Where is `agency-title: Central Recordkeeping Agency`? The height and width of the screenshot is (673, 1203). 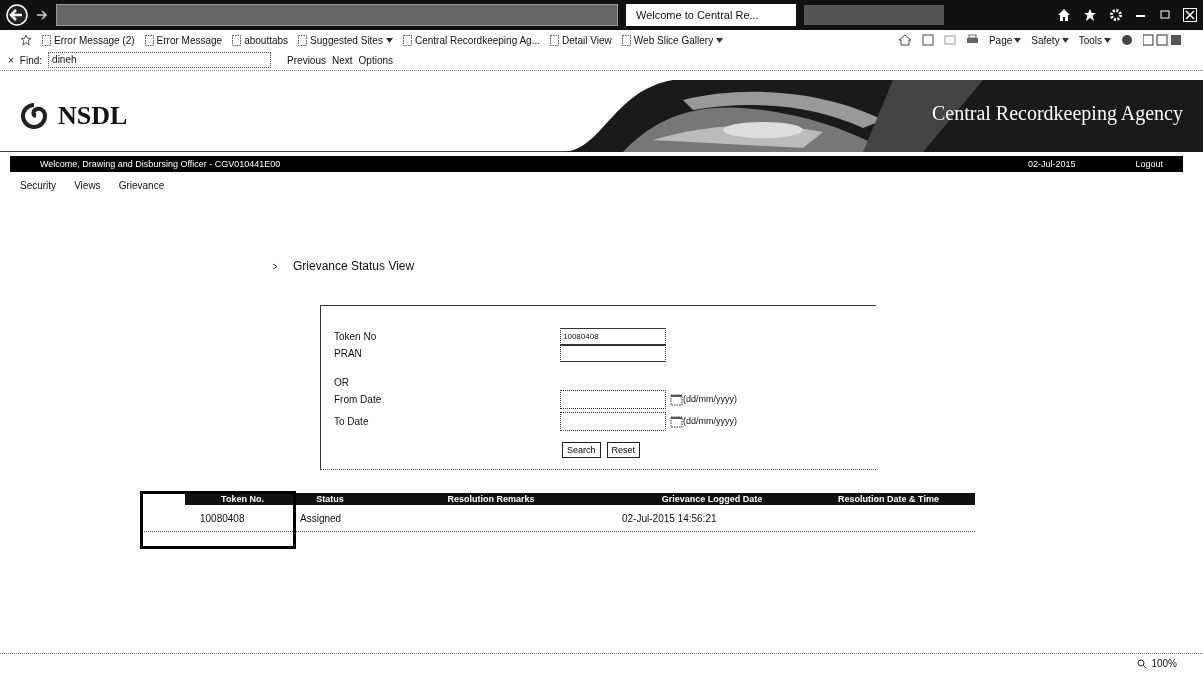 agency-title: Central Recordkeeping Agency is located at coordinates (1057, 113).